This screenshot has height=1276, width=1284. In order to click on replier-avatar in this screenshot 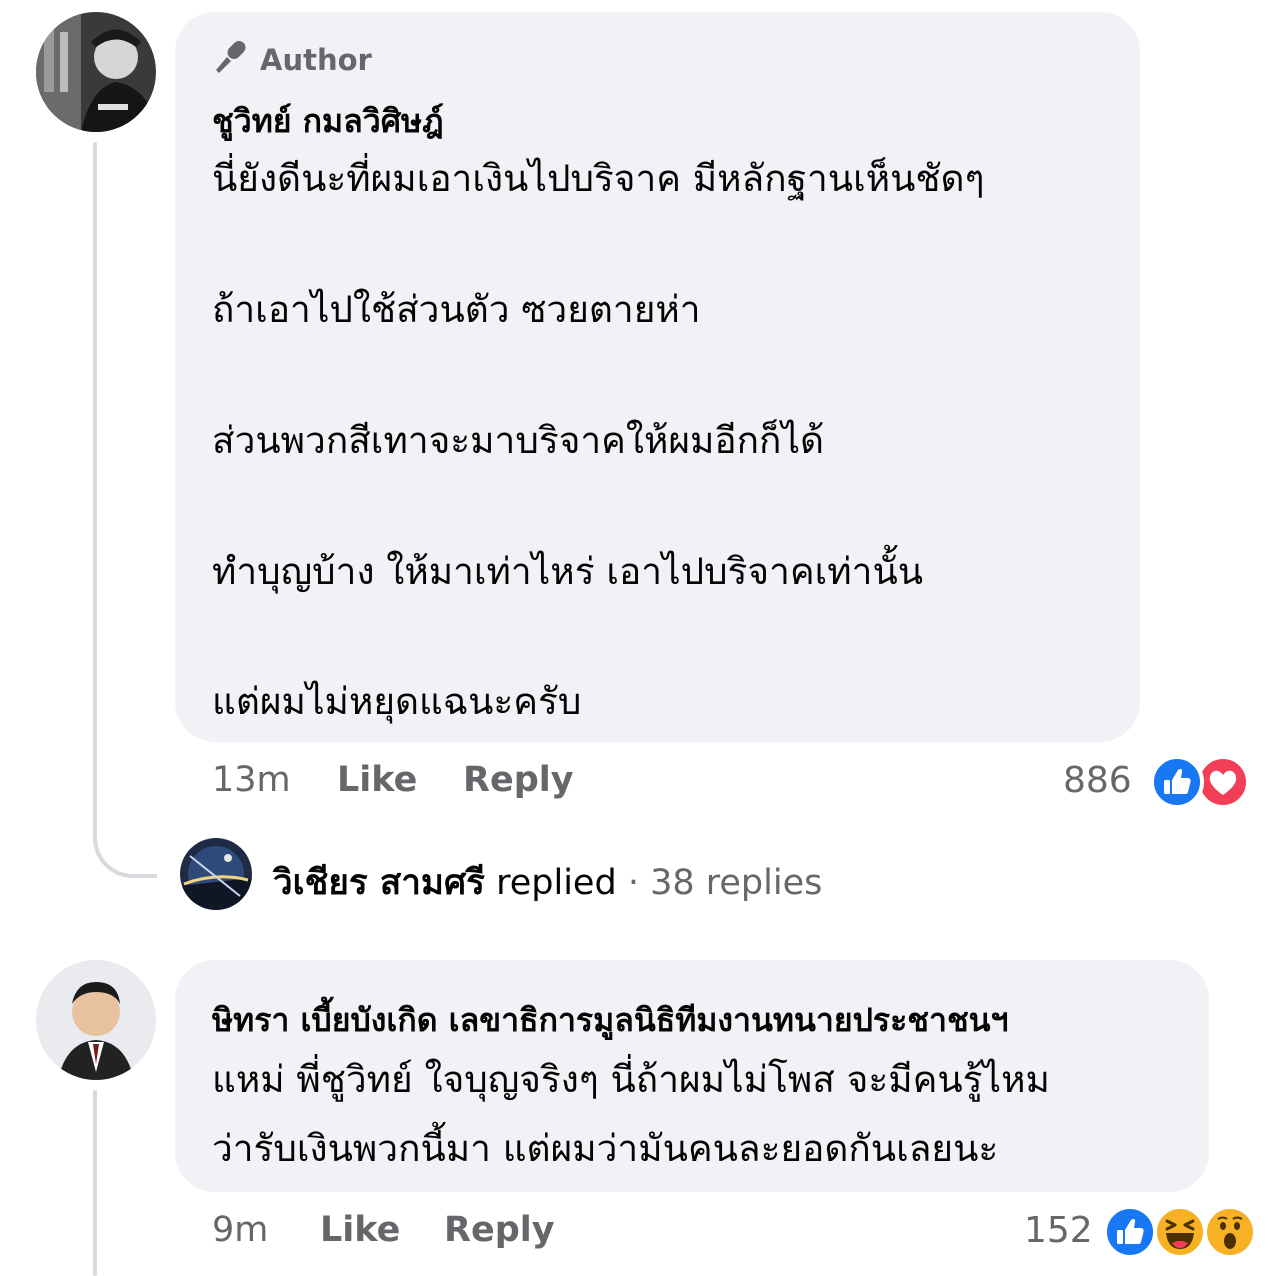, I will do `click(216, 874)`.